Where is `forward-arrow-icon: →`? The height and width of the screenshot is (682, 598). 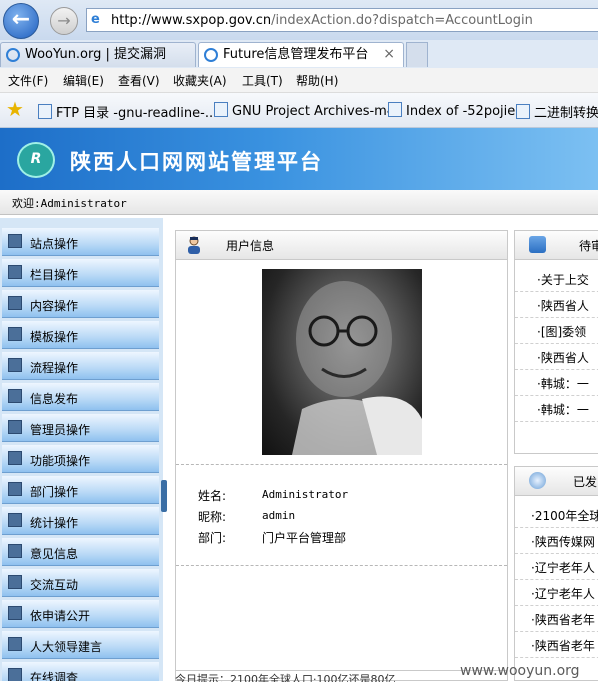 forward-arrow-icon: → is located at coordinates (64, 20).